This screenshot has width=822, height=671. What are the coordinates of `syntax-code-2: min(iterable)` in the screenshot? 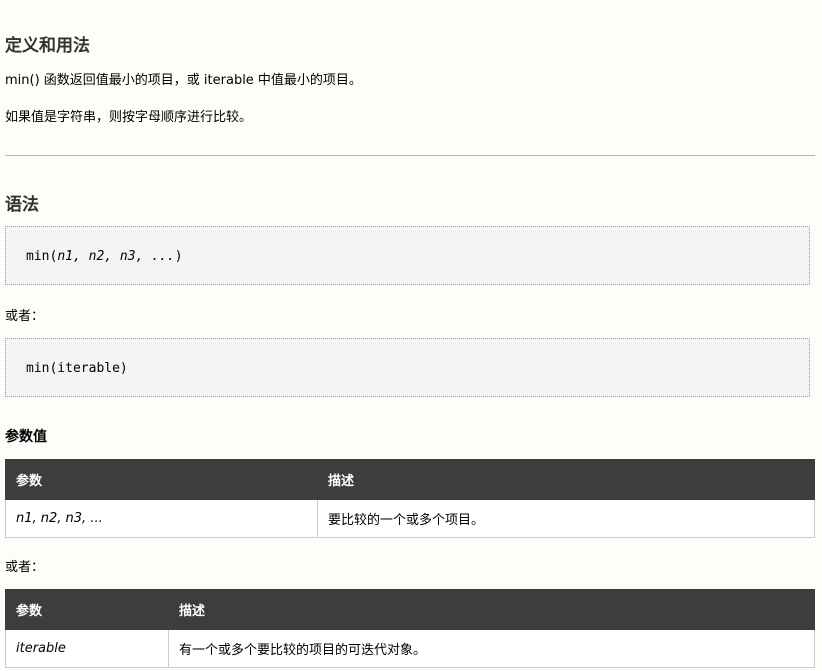 It's located at (77, 368).